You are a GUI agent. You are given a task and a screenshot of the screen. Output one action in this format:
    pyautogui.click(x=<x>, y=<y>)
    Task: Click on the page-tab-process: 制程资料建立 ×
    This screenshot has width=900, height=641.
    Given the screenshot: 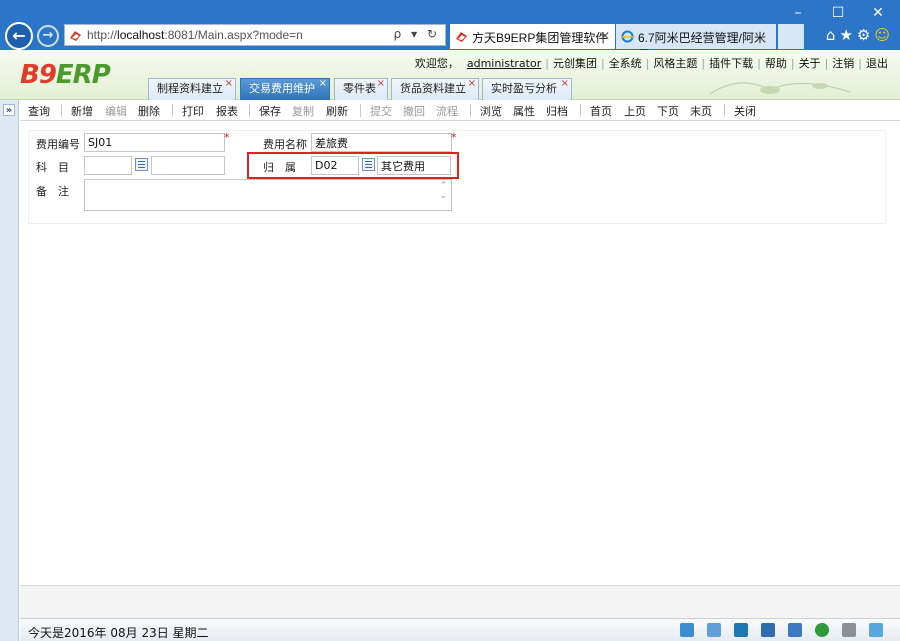 What is the action you would take?
    pyautogui.click(x=192, y=89)
    